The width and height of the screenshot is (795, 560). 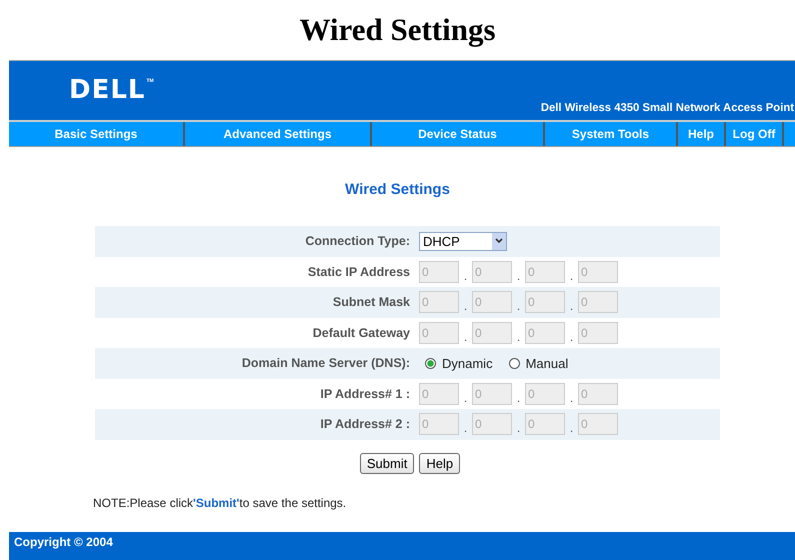 What do you see at coordinates (467, 363) in the screenshot?
I see `radio-label: Dynamic` at bounding box center [467, 363].